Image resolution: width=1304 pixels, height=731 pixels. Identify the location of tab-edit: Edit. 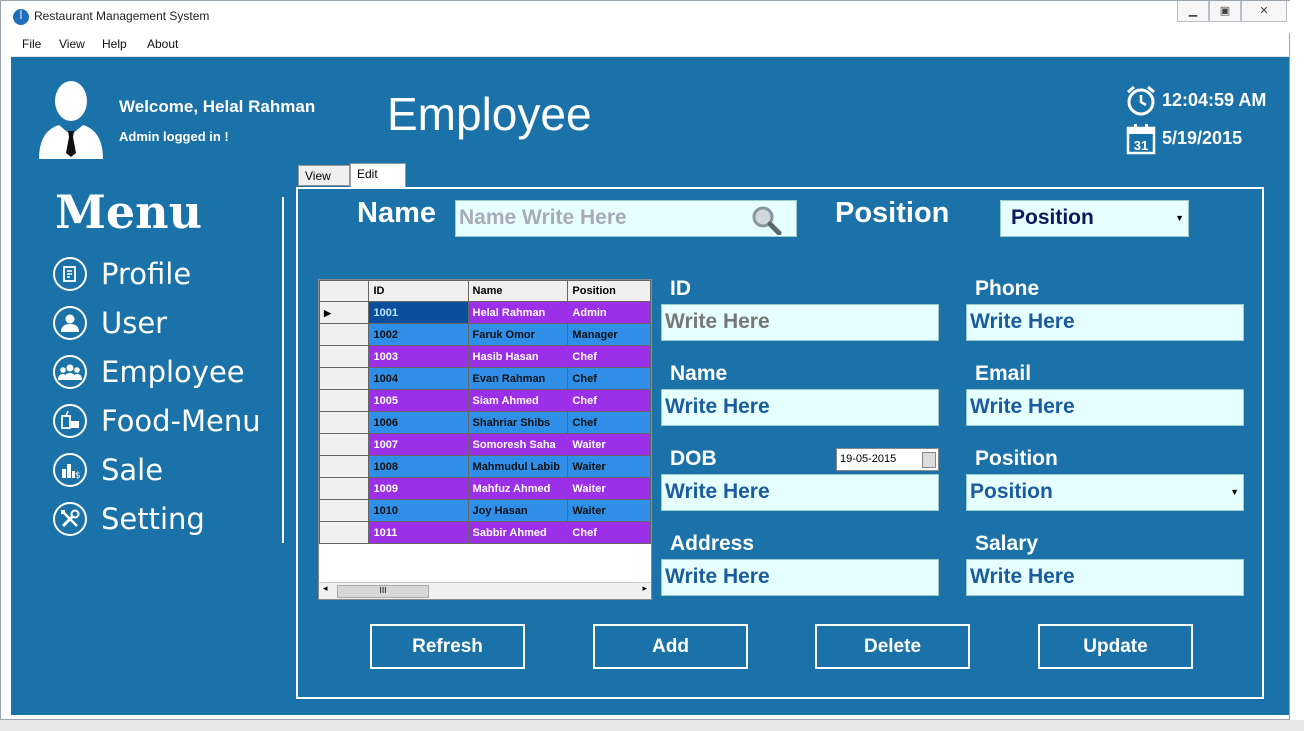
(378, 175).